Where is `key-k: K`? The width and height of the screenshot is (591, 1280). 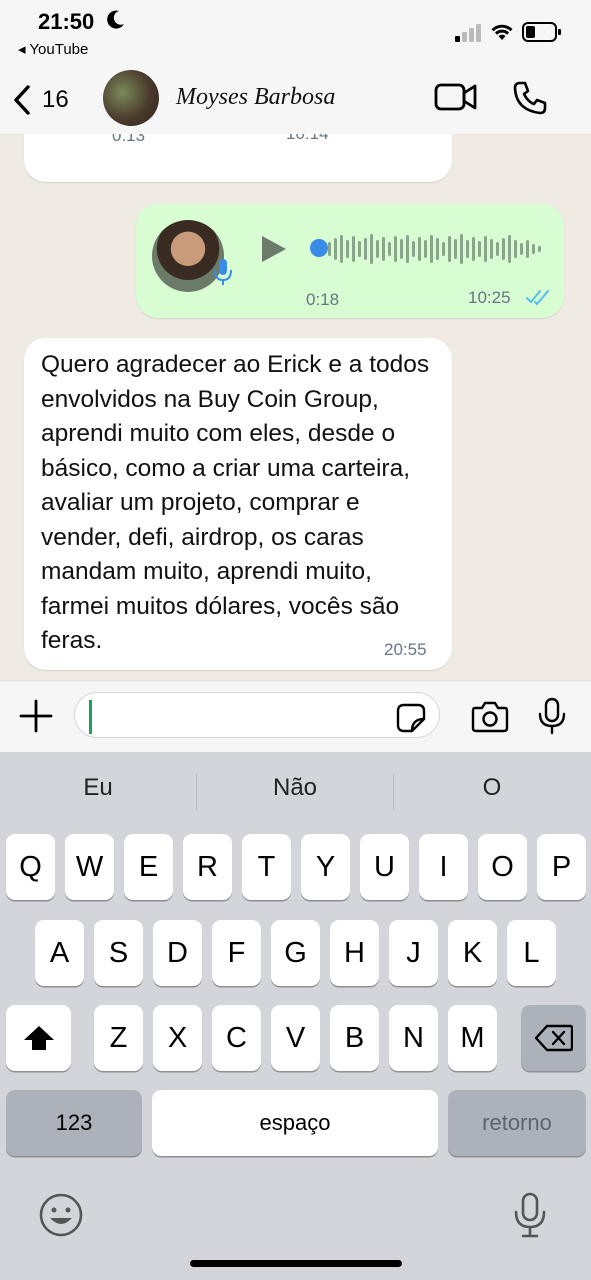 key-k: K is located at coordinates (472, 953).